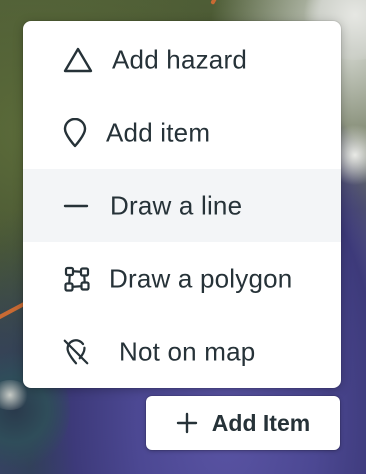 Image resolution: width=366 pixels, height=474 pixels. I want to click on menu-item-label: Add item, so click(158, 132).